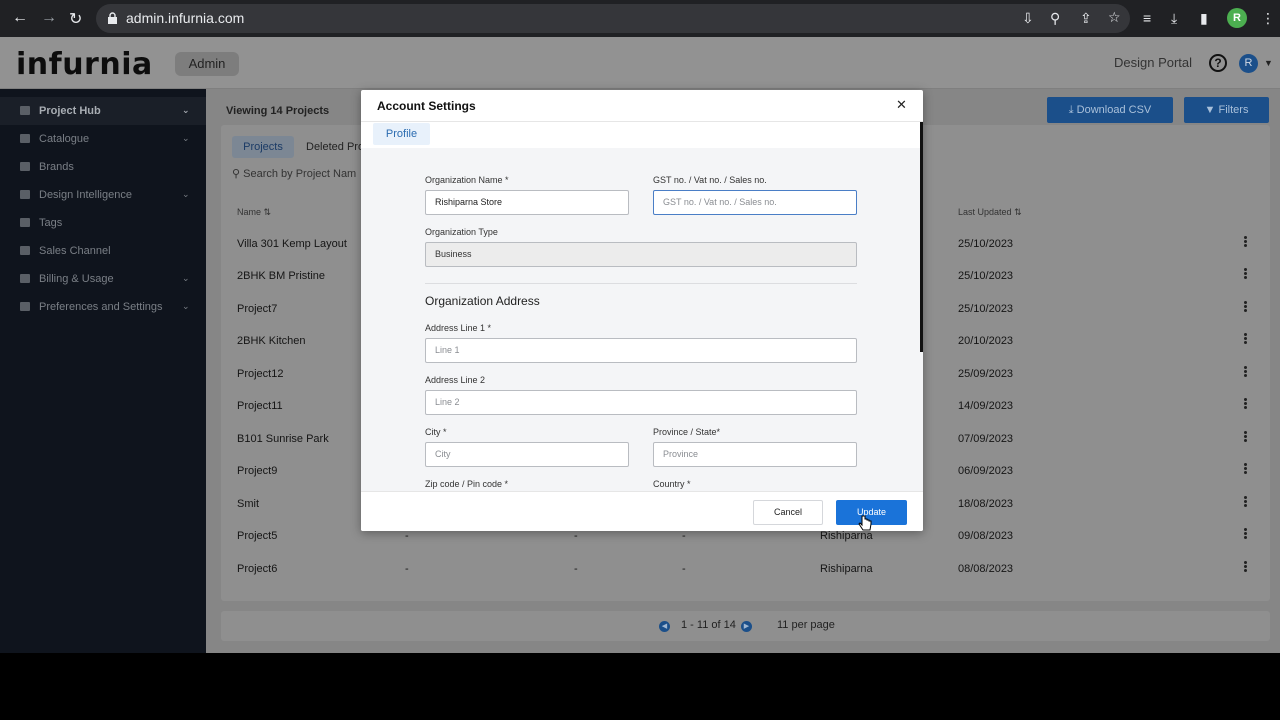 This screenshot has width=1280, height=720. What do you see at coordinates (278, 111) in the screenshot?
I see `viewing-count: Viewing 14 Projects` at bounding box center [278, 111].